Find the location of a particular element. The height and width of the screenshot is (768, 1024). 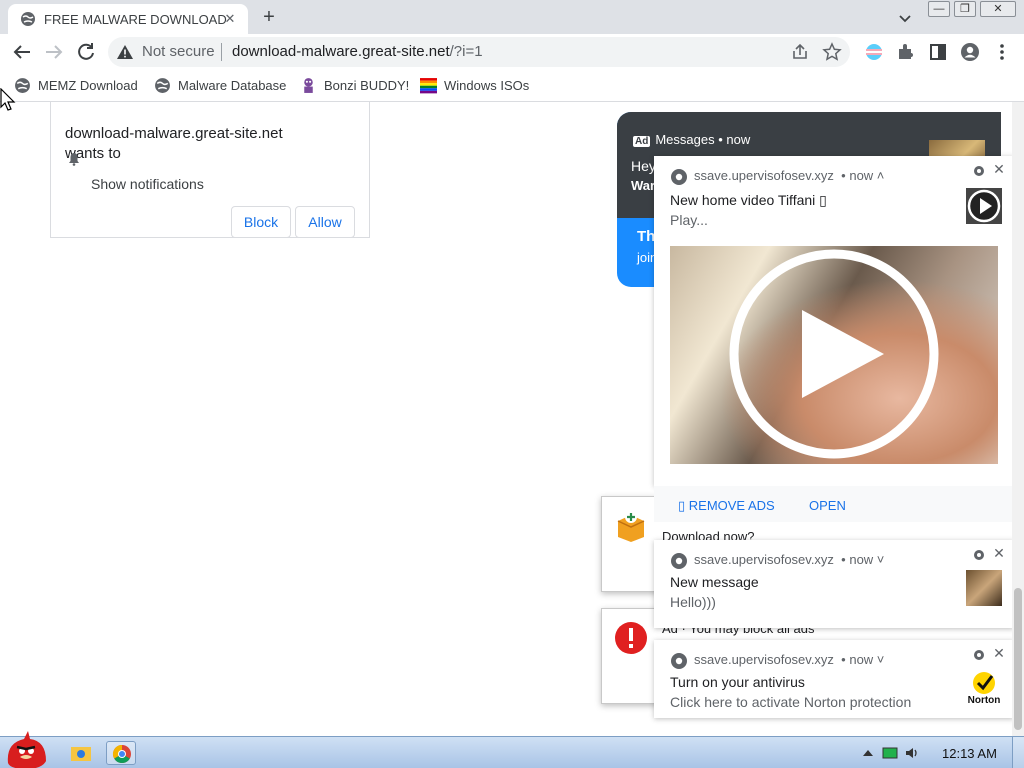

share-icon is located at coordinates (800, 52).